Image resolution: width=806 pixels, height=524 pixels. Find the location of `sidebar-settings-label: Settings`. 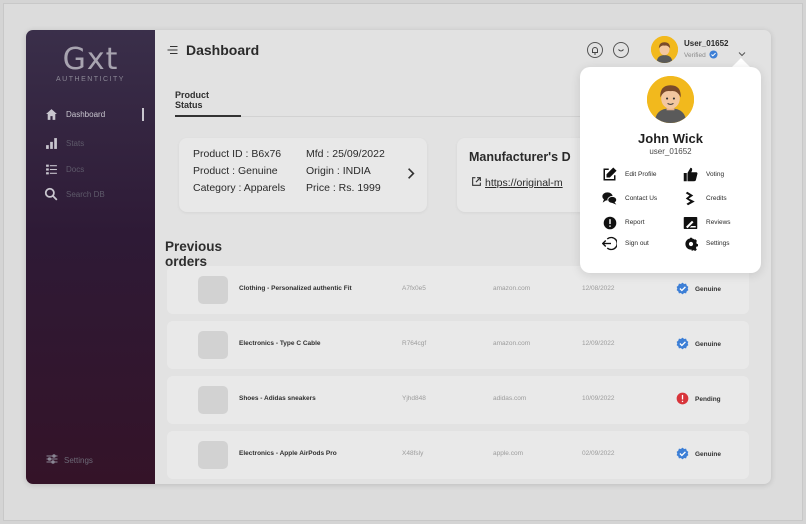

sidebar-settings-label: Settings is located at coordinates (78, 460).